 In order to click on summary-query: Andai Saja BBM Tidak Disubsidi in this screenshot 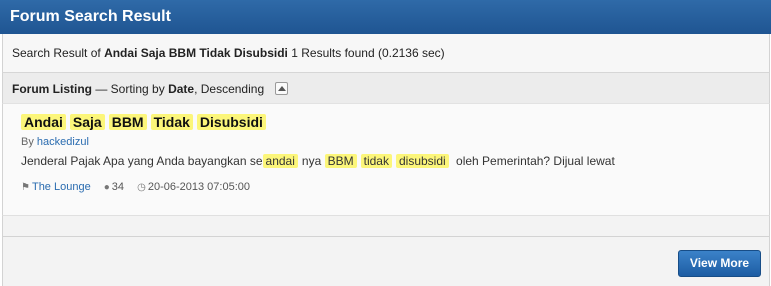, I will do `click(196, 53)`.